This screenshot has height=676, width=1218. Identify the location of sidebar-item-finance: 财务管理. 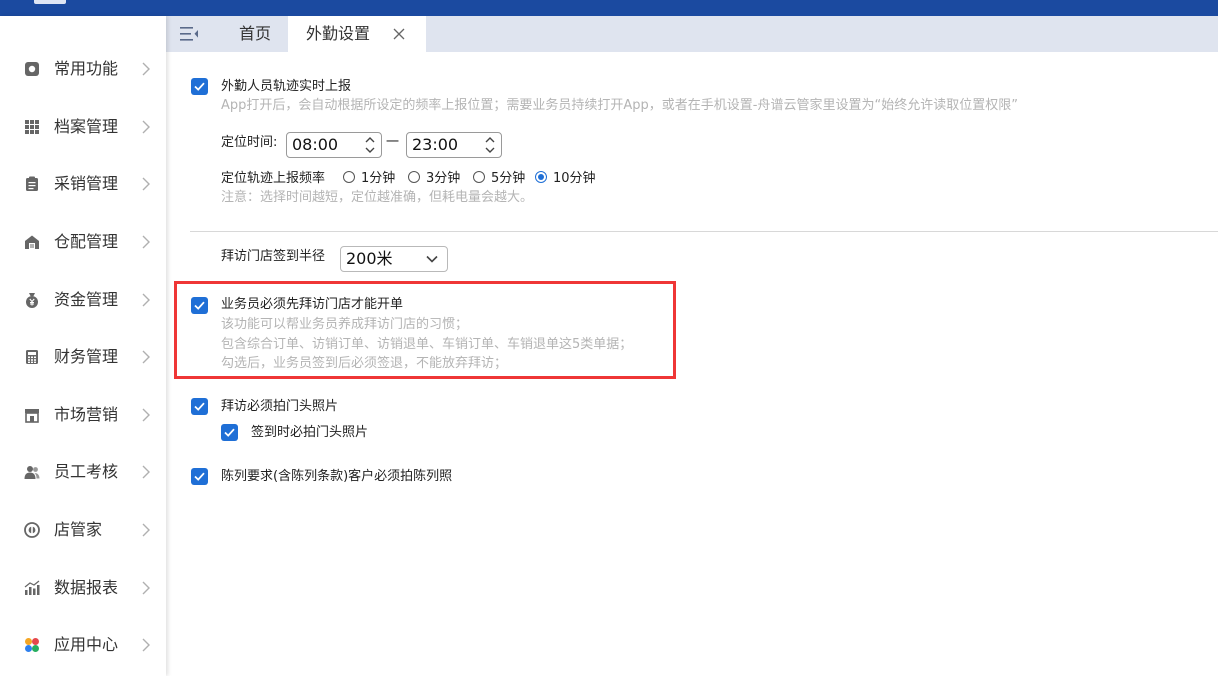
(83, 357).